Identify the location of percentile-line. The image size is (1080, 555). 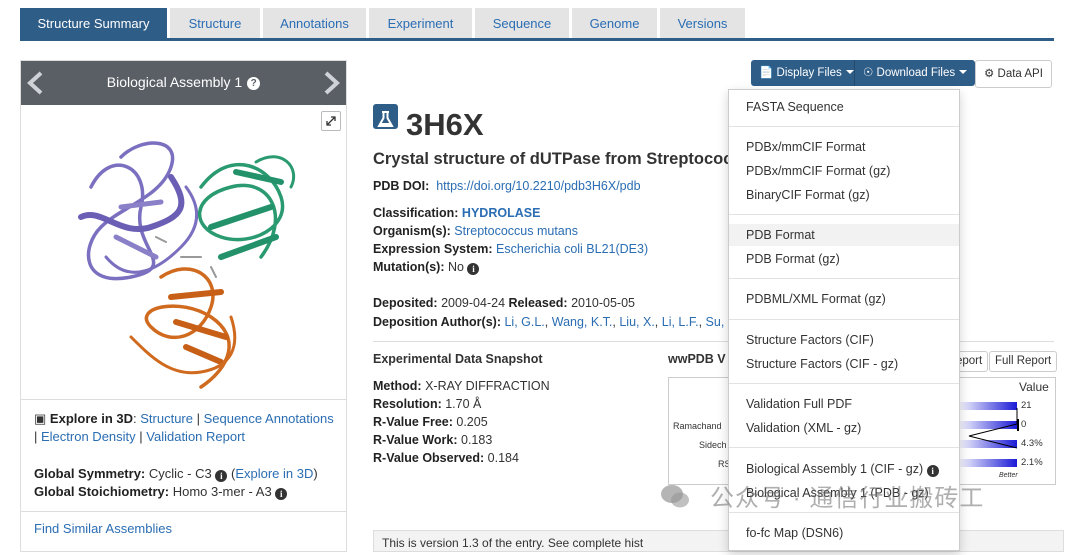
(993, 428).